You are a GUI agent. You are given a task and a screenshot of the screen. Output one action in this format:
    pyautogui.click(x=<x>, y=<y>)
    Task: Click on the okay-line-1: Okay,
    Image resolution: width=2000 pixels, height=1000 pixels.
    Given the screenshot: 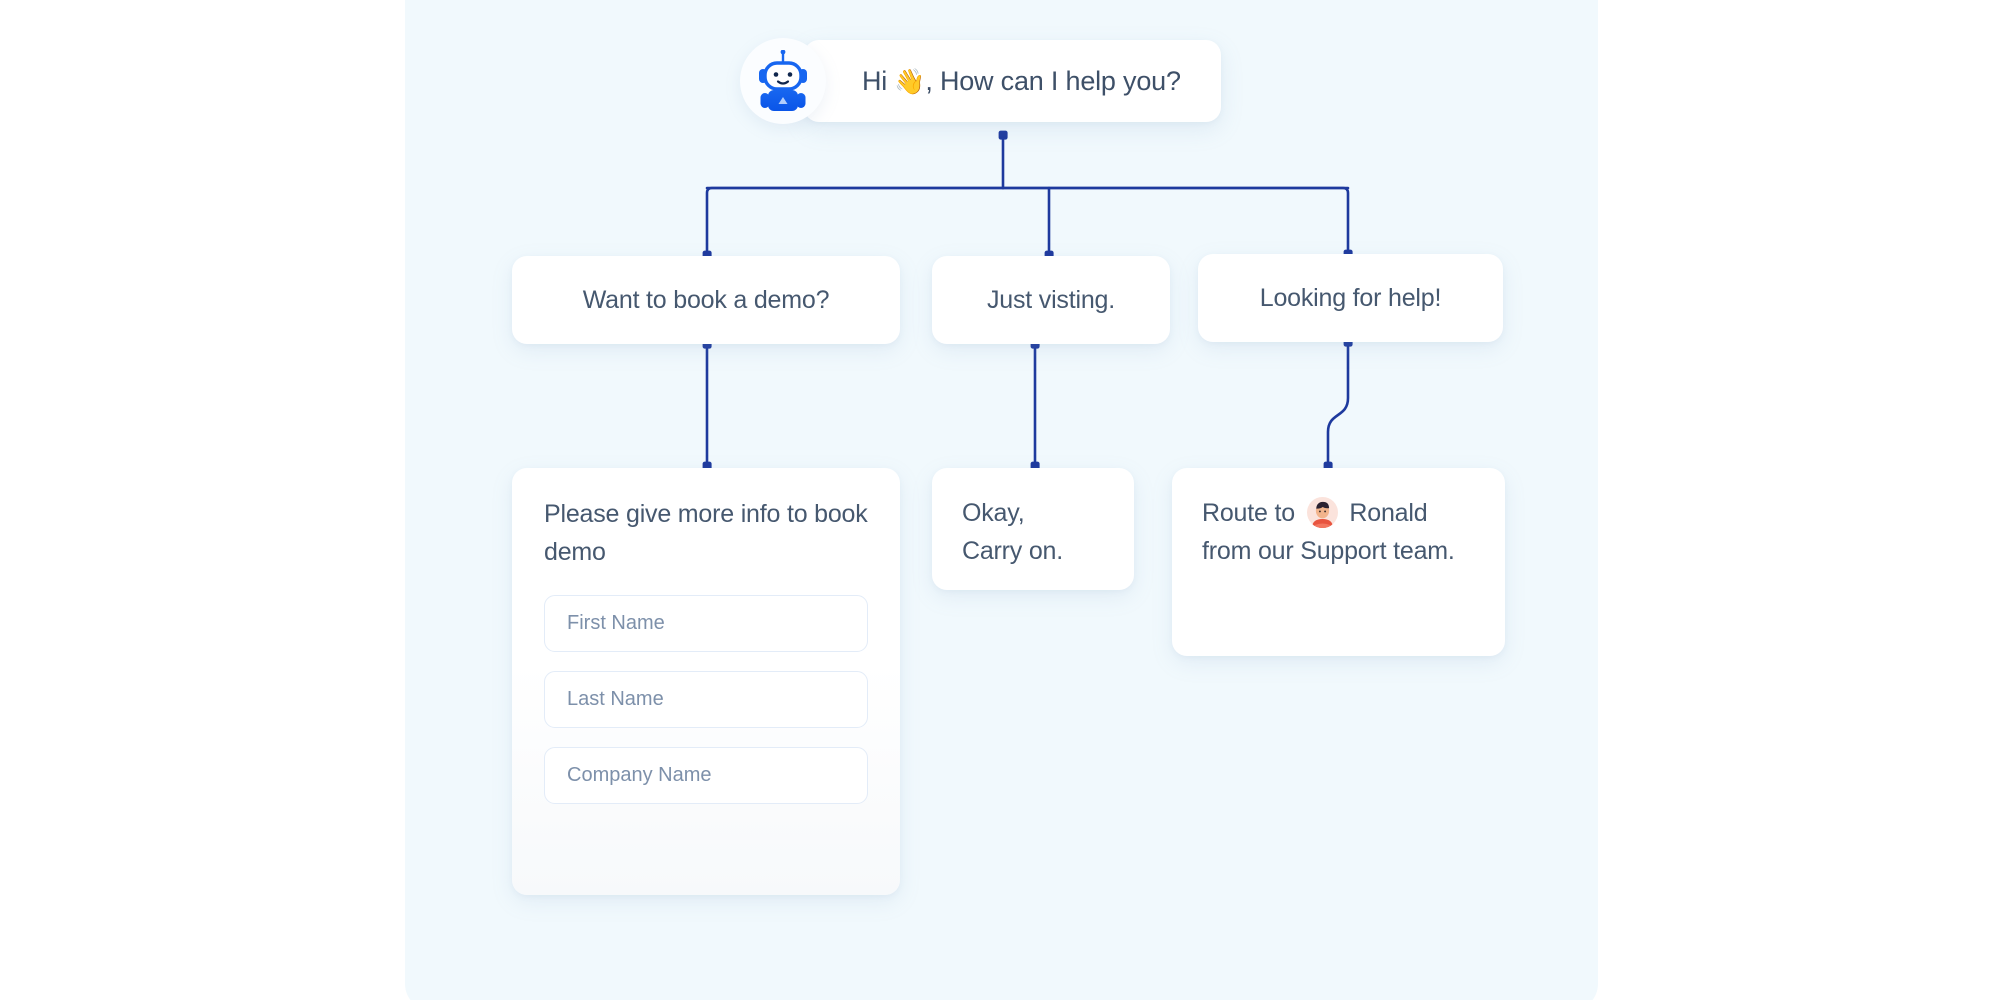 What is the action you would take?
    pyautogui.click(x=993, y=513)
    